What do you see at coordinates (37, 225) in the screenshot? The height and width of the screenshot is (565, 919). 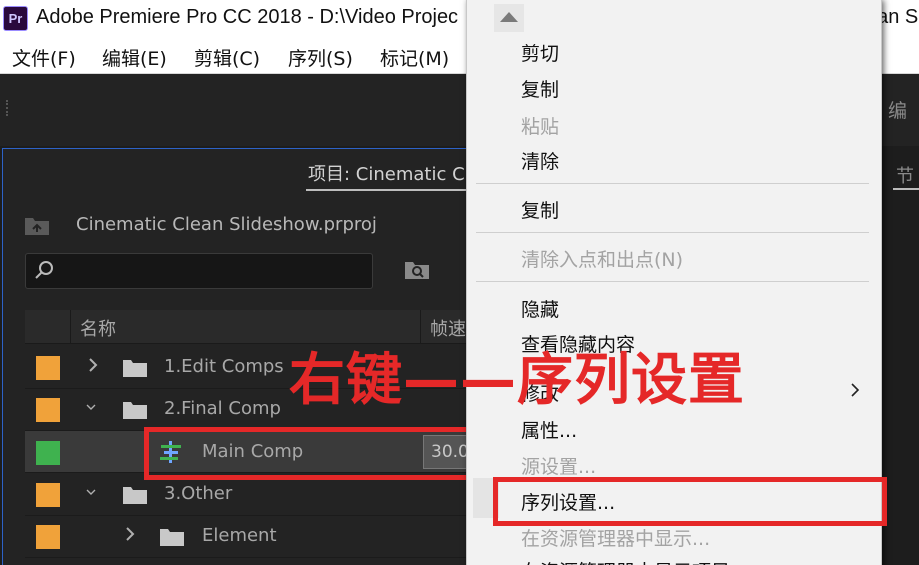 I see `folder-up-icon` at bounding box center [37, 225].